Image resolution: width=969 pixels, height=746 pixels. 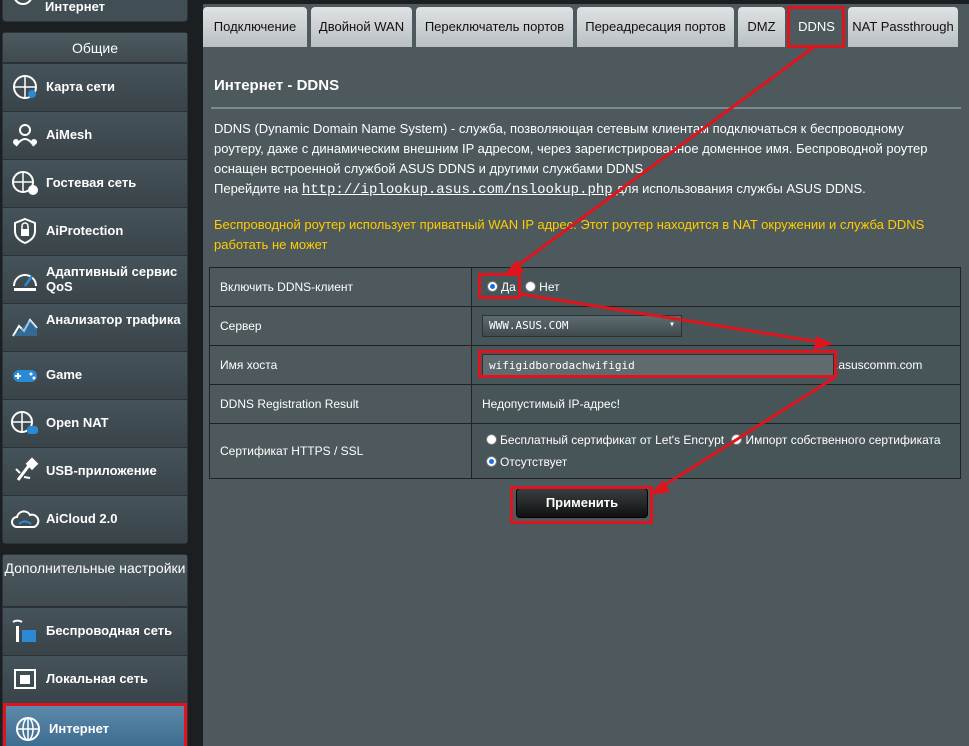 I want to click on enable-yes-option: Да, so click(x=501, y=287).